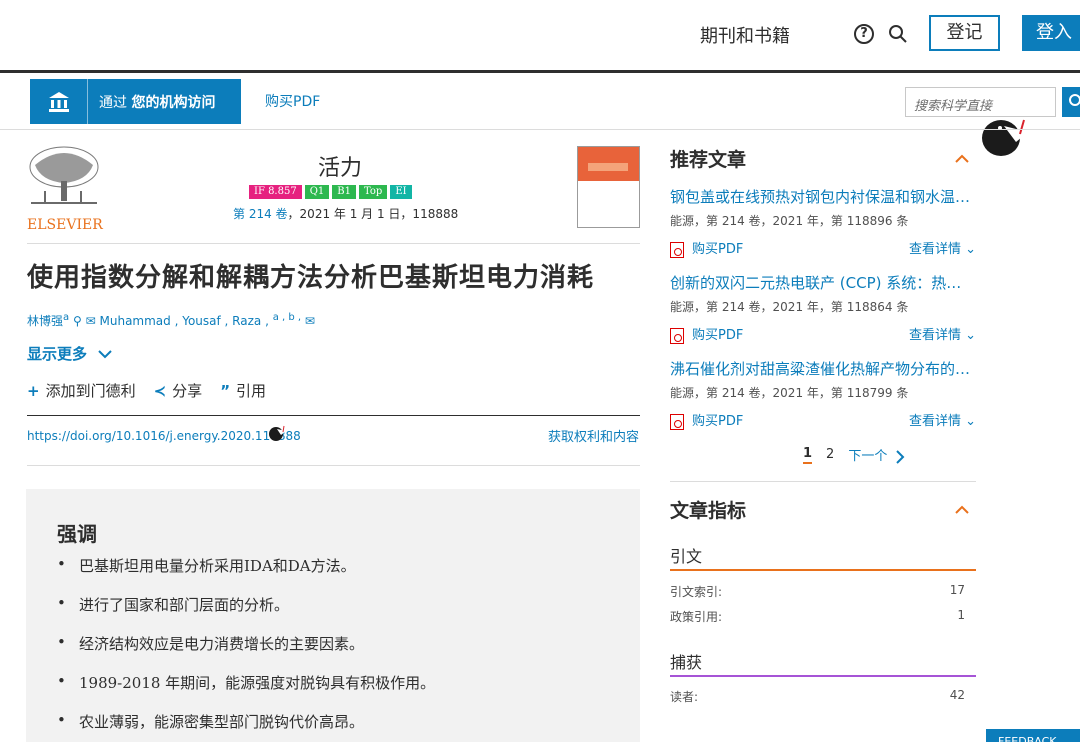  Describe the element at coordinates (91, 321) in the screenshot. I see `email-icon: ✉` at that location.